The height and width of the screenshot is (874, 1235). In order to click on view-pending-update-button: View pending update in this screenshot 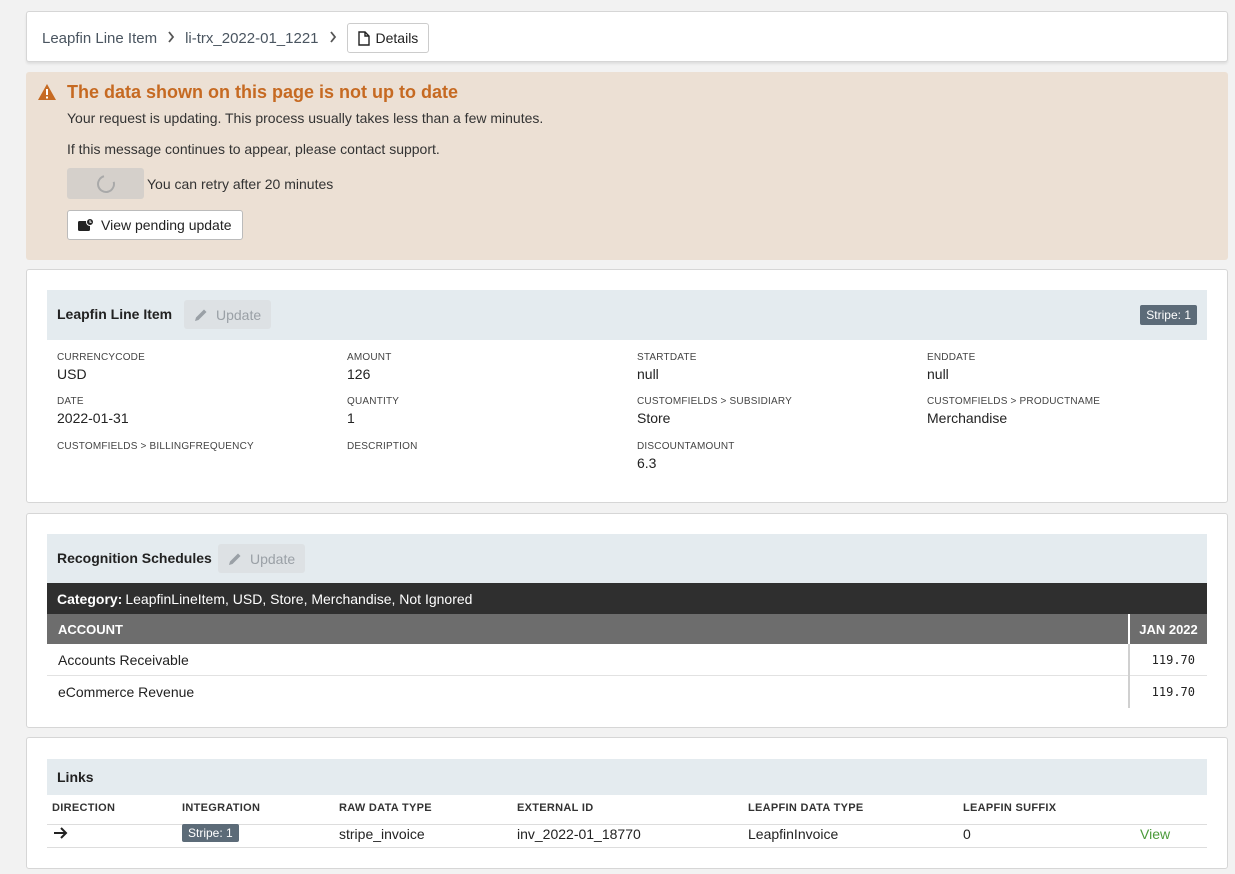, I will do `click(155, 225)`.